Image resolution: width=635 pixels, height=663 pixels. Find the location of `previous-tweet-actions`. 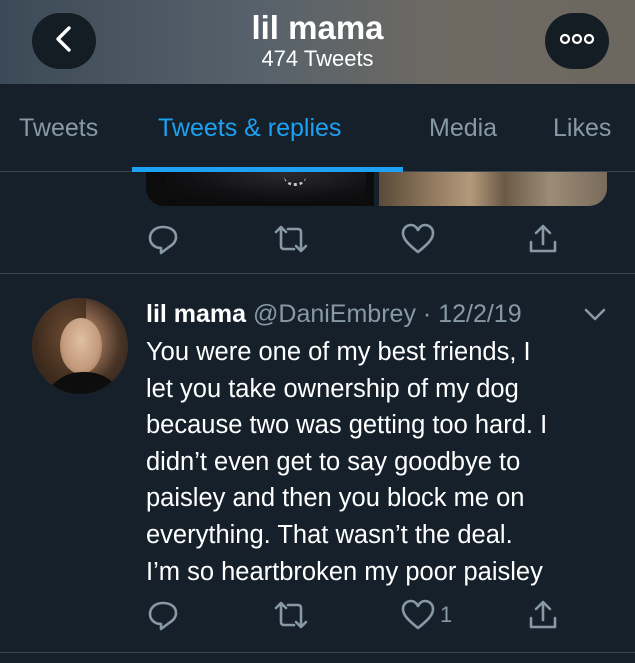

previous-tweet-actions is located at coordinates (356, 239).